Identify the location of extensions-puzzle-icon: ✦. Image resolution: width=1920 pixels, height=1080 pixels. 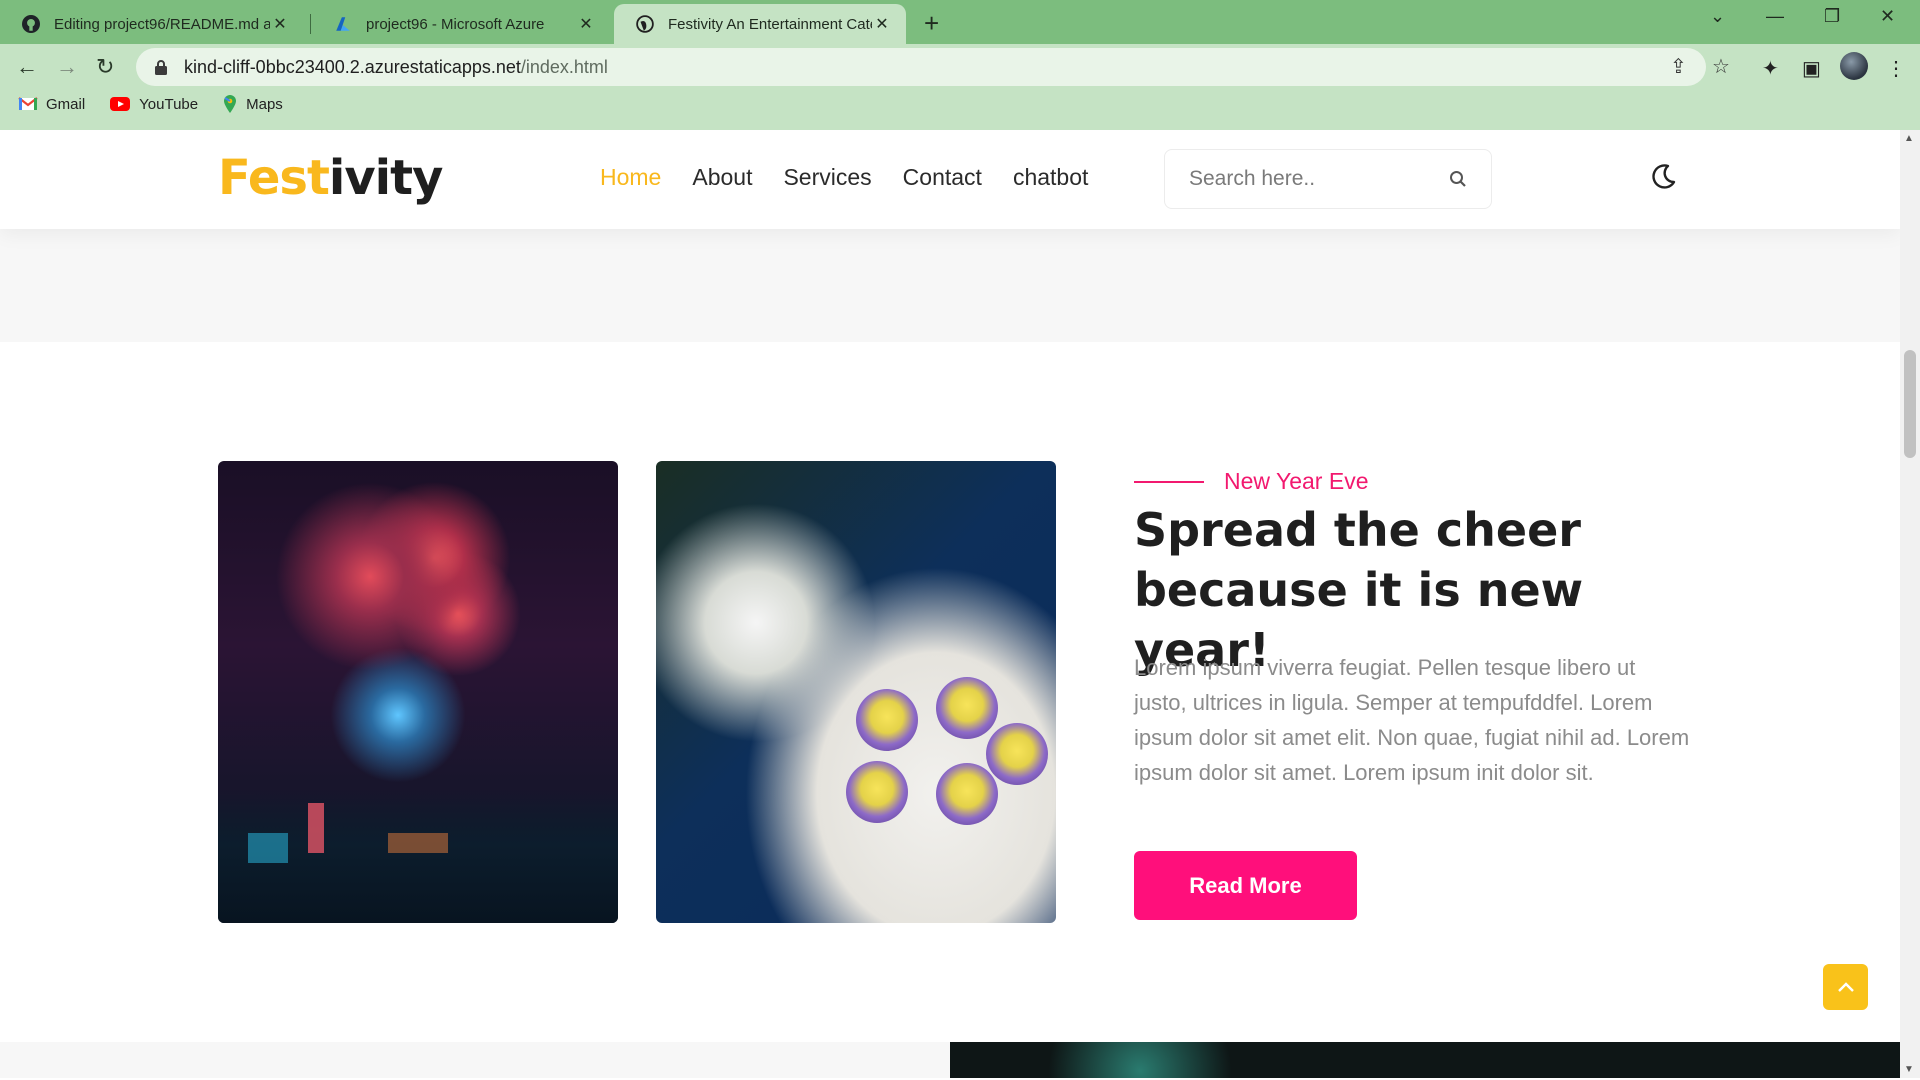
(1770, 68).